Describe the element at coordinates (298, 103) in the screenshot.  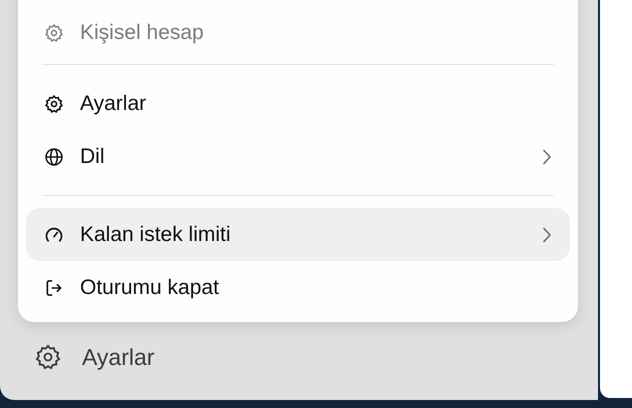
I see `menu-item: Ayarlar` at that location.